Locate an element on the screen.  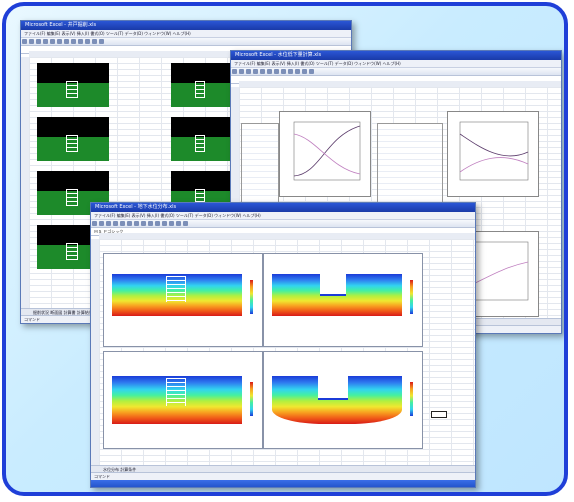
window-title: Microsoft Excel - 井戸掘削.xls is located at coordinates (186, 25).